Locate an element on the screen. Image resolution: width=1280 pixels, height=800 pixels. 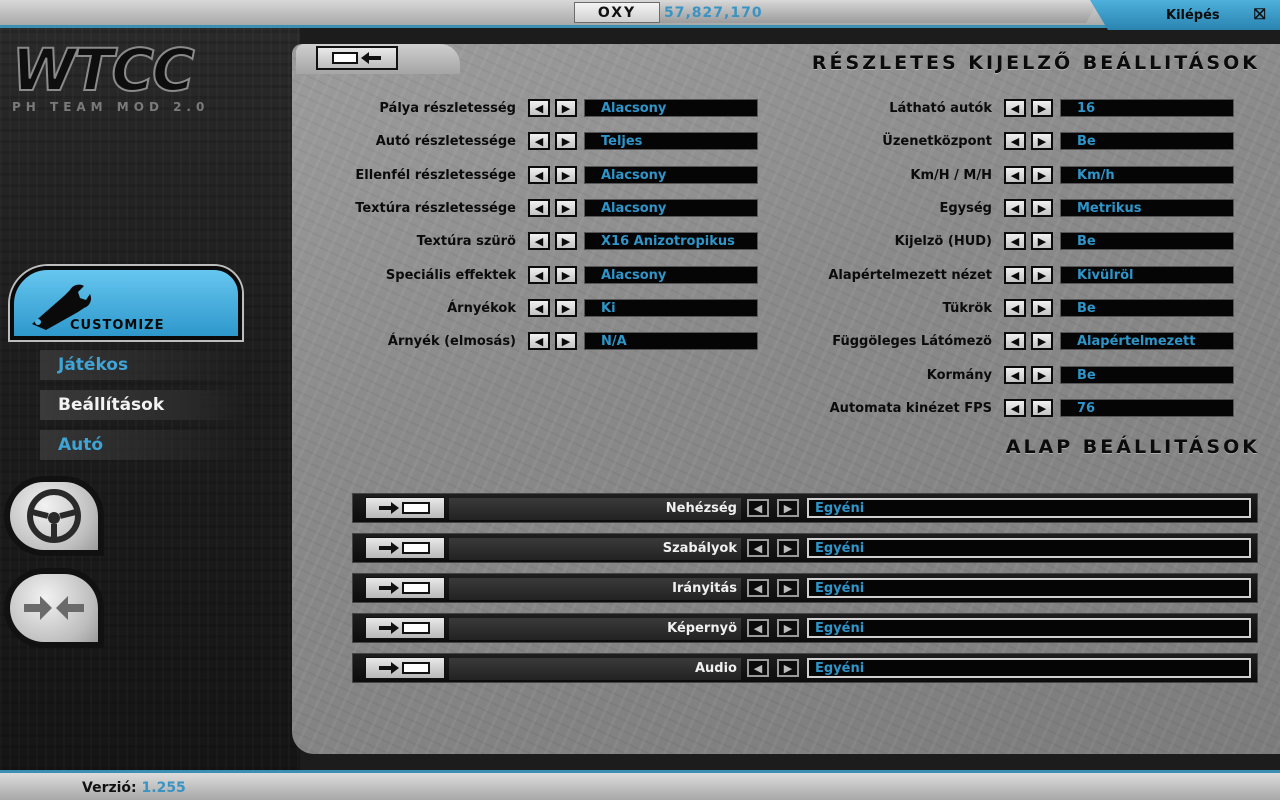
setting-value: Alapértelmezett is located at coordinates (1147, 341).